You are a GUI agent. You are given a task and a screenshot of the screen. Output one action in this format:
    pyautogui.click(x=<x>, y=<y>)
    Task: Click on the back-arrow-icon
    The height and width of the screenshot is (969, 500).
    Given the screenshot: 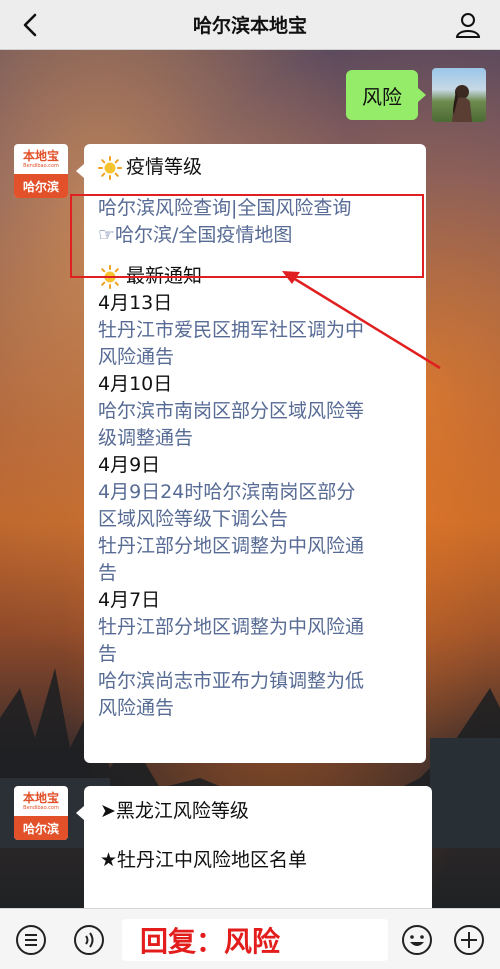 What is the action you would take?
    pyautogui.click(x=31, y=25)
    